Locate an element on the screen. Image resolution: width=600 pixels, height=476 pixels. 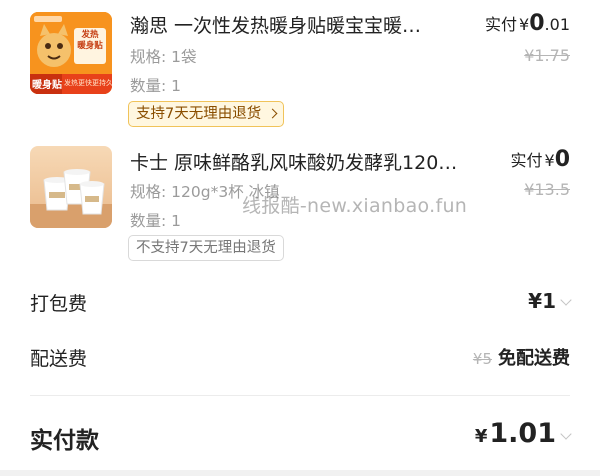
total-row: 实付款 ¥1.01 is located at coordinates (301, 436).